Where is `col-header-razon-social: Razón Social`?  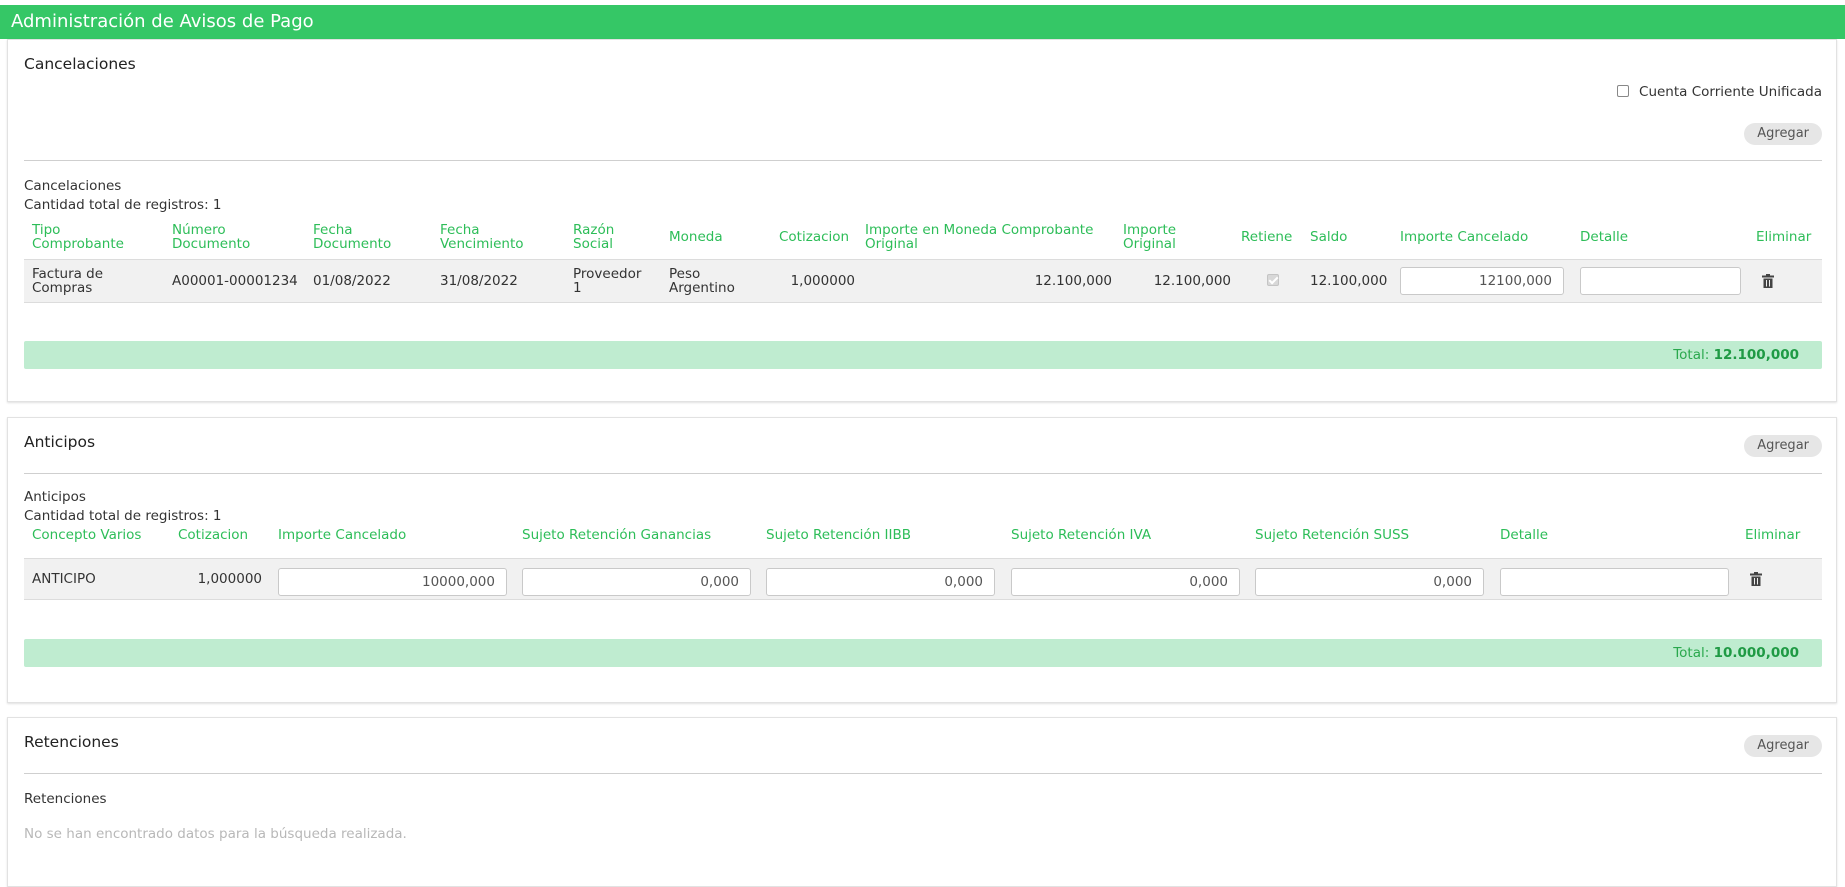
col-header-razon-social: Razón Social is located at coordinates (593, 237).